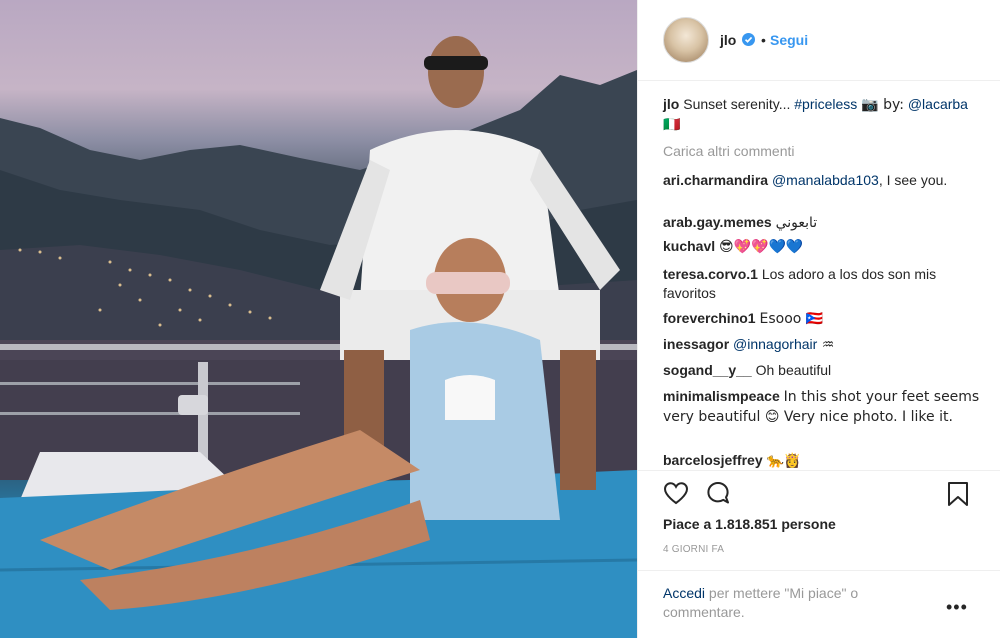 The image size is (1000, 638). Describe the element at coordinates (718, 493) in the screenshot. I see `comment-bubble-icon` at that location.